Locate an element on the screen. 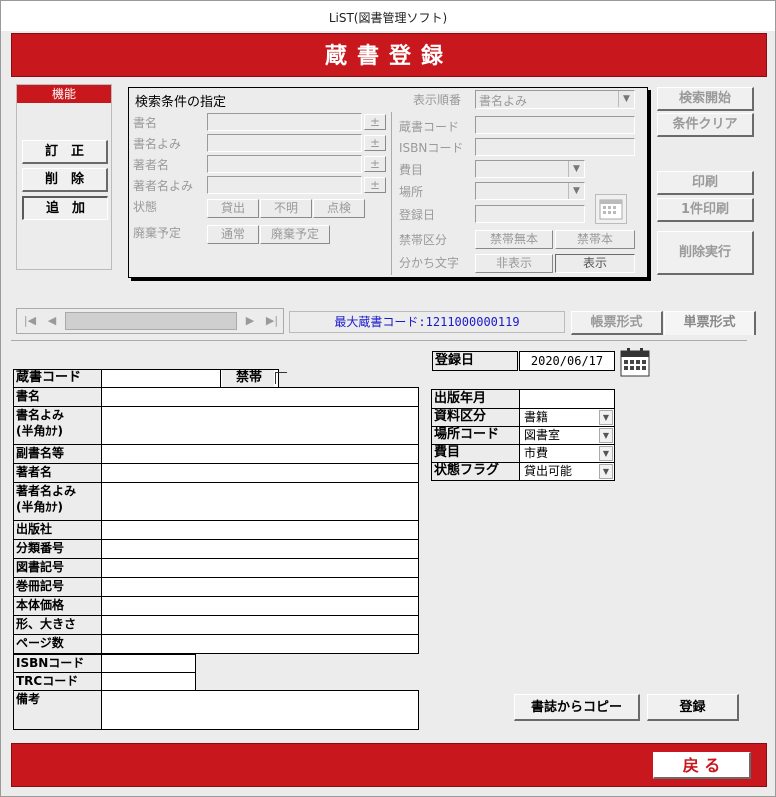 This screenshot has width=776, height=797. book-code-input is located at coordinates (162, 378).